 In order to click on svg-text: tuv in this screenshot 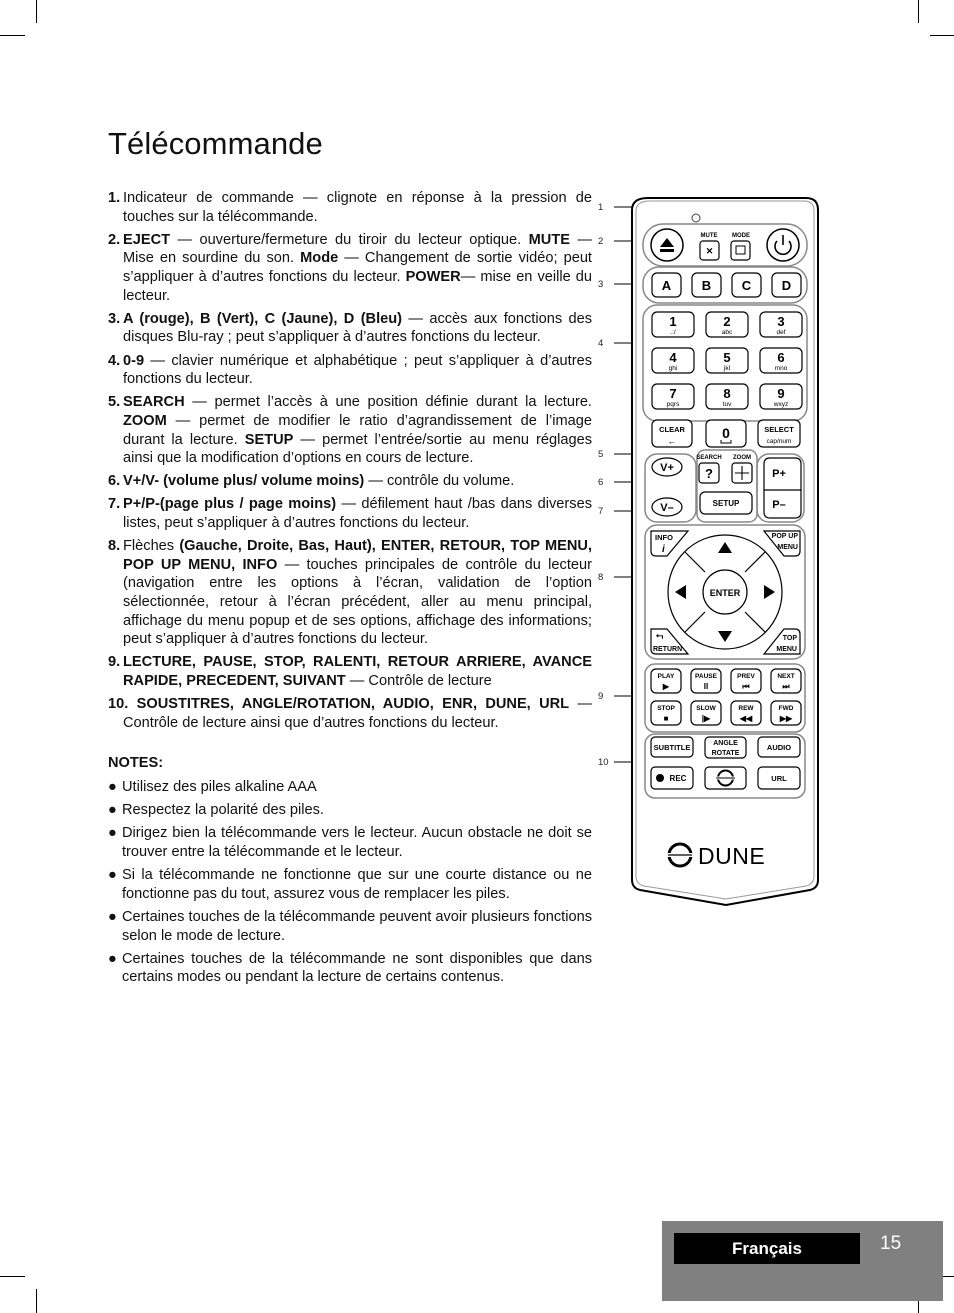, I will do `click(727, 404)`.